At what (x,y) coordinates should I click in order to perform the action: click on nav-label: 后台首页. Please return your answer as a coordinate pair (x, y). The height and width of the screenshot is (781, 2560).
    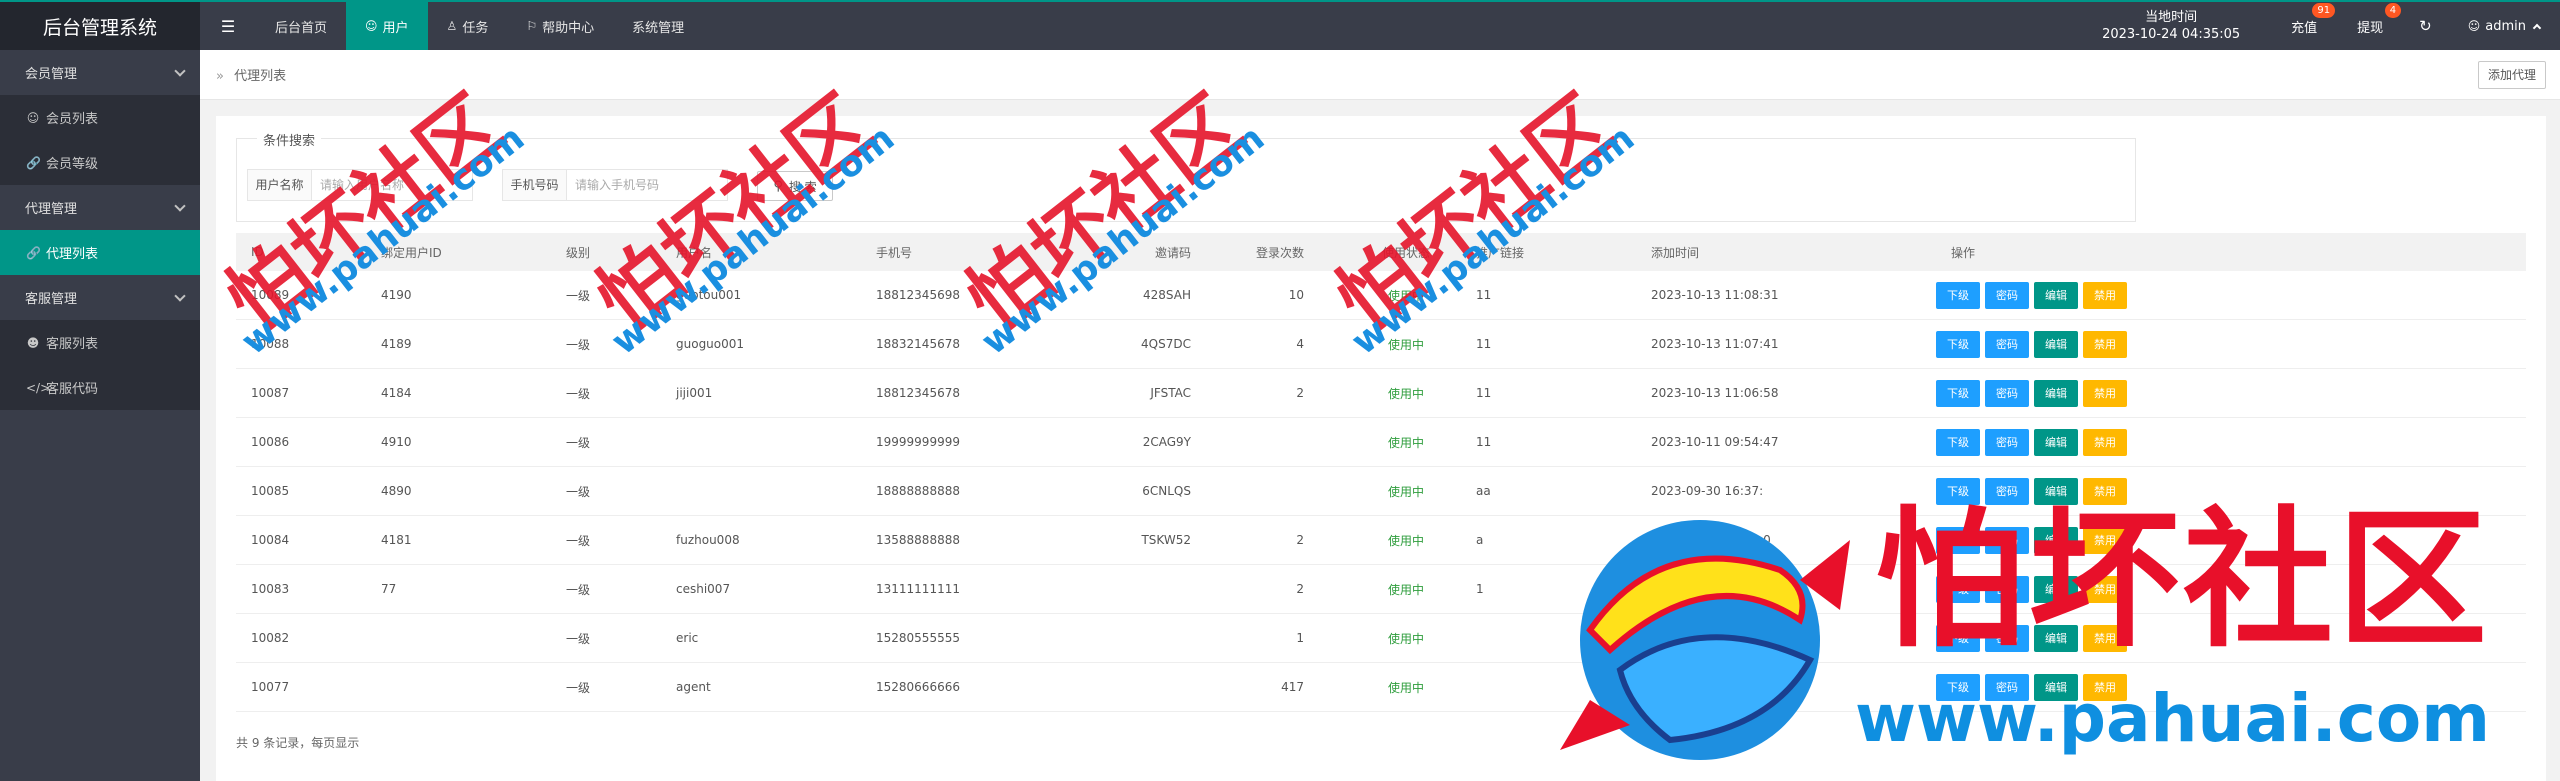
    Looking at the image, I should click on (301, 28).